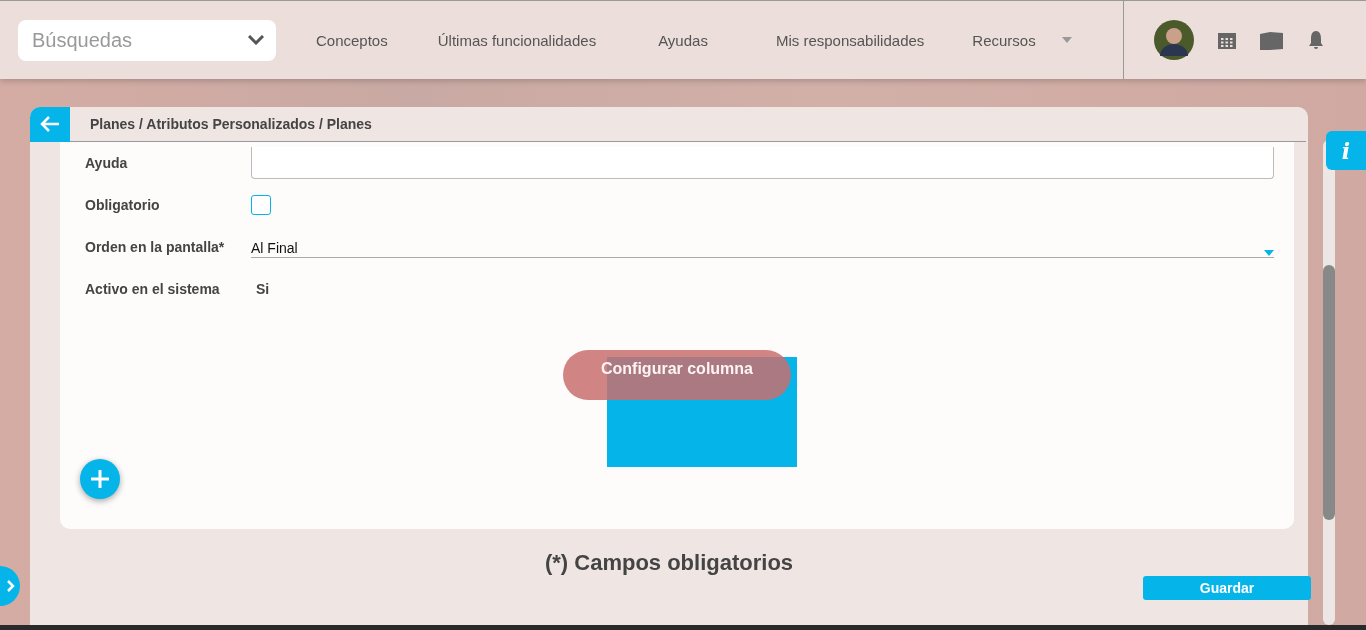 Image resolution: width=1366 pixels, height=630 pixels. What do you see at coordinates (1272, 40) in the screenshot?
I see `notes-icon` at bounding box center [1272, 40].